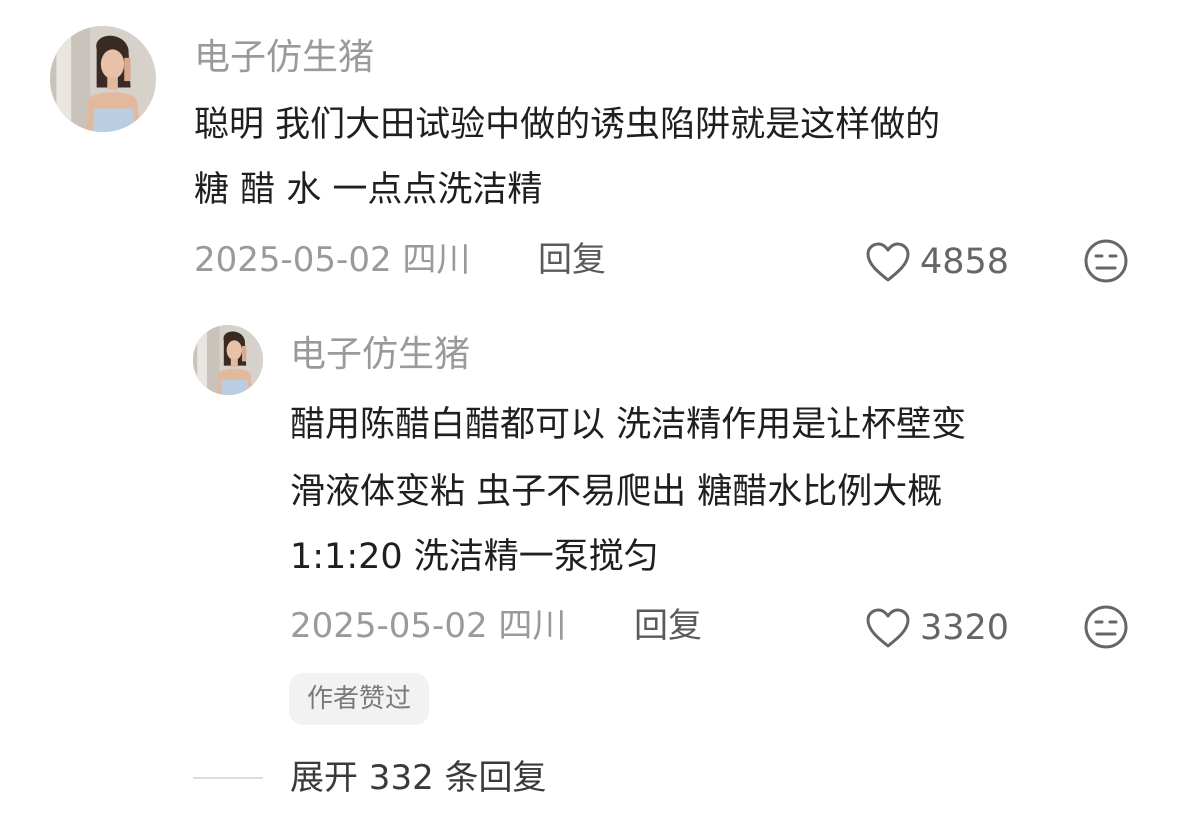  I want to click on reply-reply-button: 回复, so click(668, 626).